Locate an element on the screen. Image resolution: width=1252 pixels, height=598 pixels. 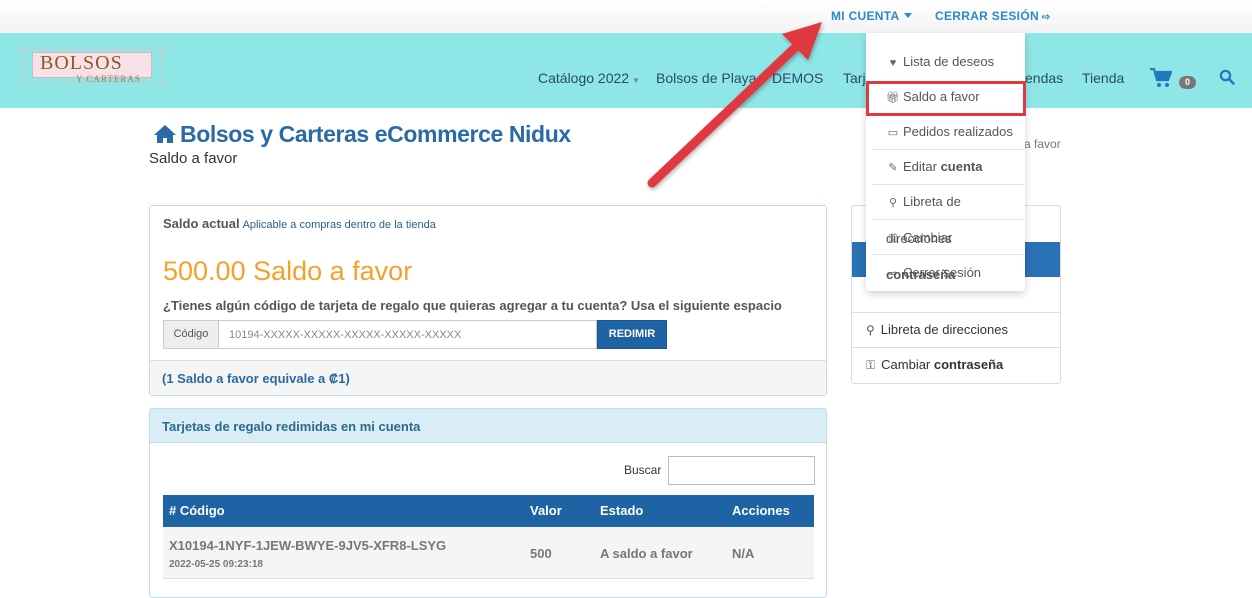
sidebar-item-label-bold: contraseña is located at coordinates (968, 364).